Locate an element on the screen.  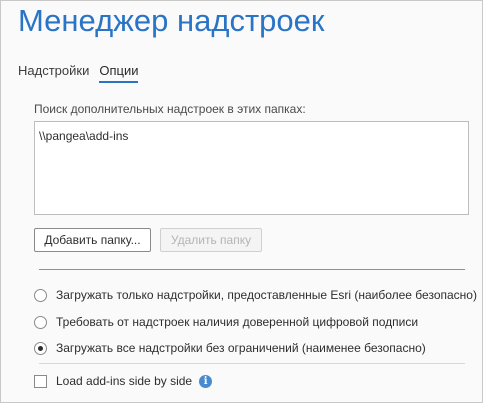
side-by-side-checkbox is located at coordinates (40, 381).